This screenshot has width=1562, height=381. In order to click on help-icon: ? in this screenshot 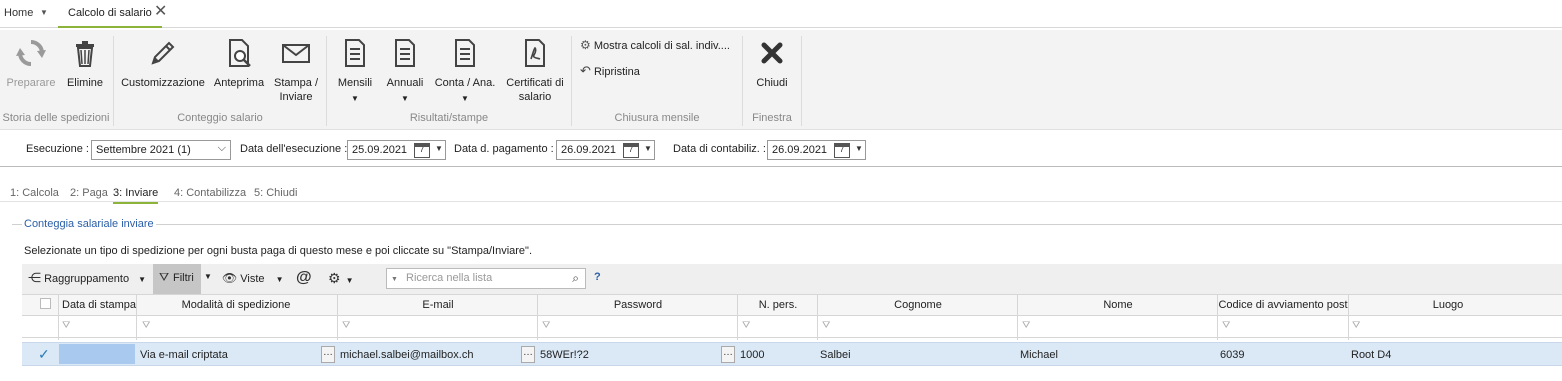, I will do `click(597, 277)`.